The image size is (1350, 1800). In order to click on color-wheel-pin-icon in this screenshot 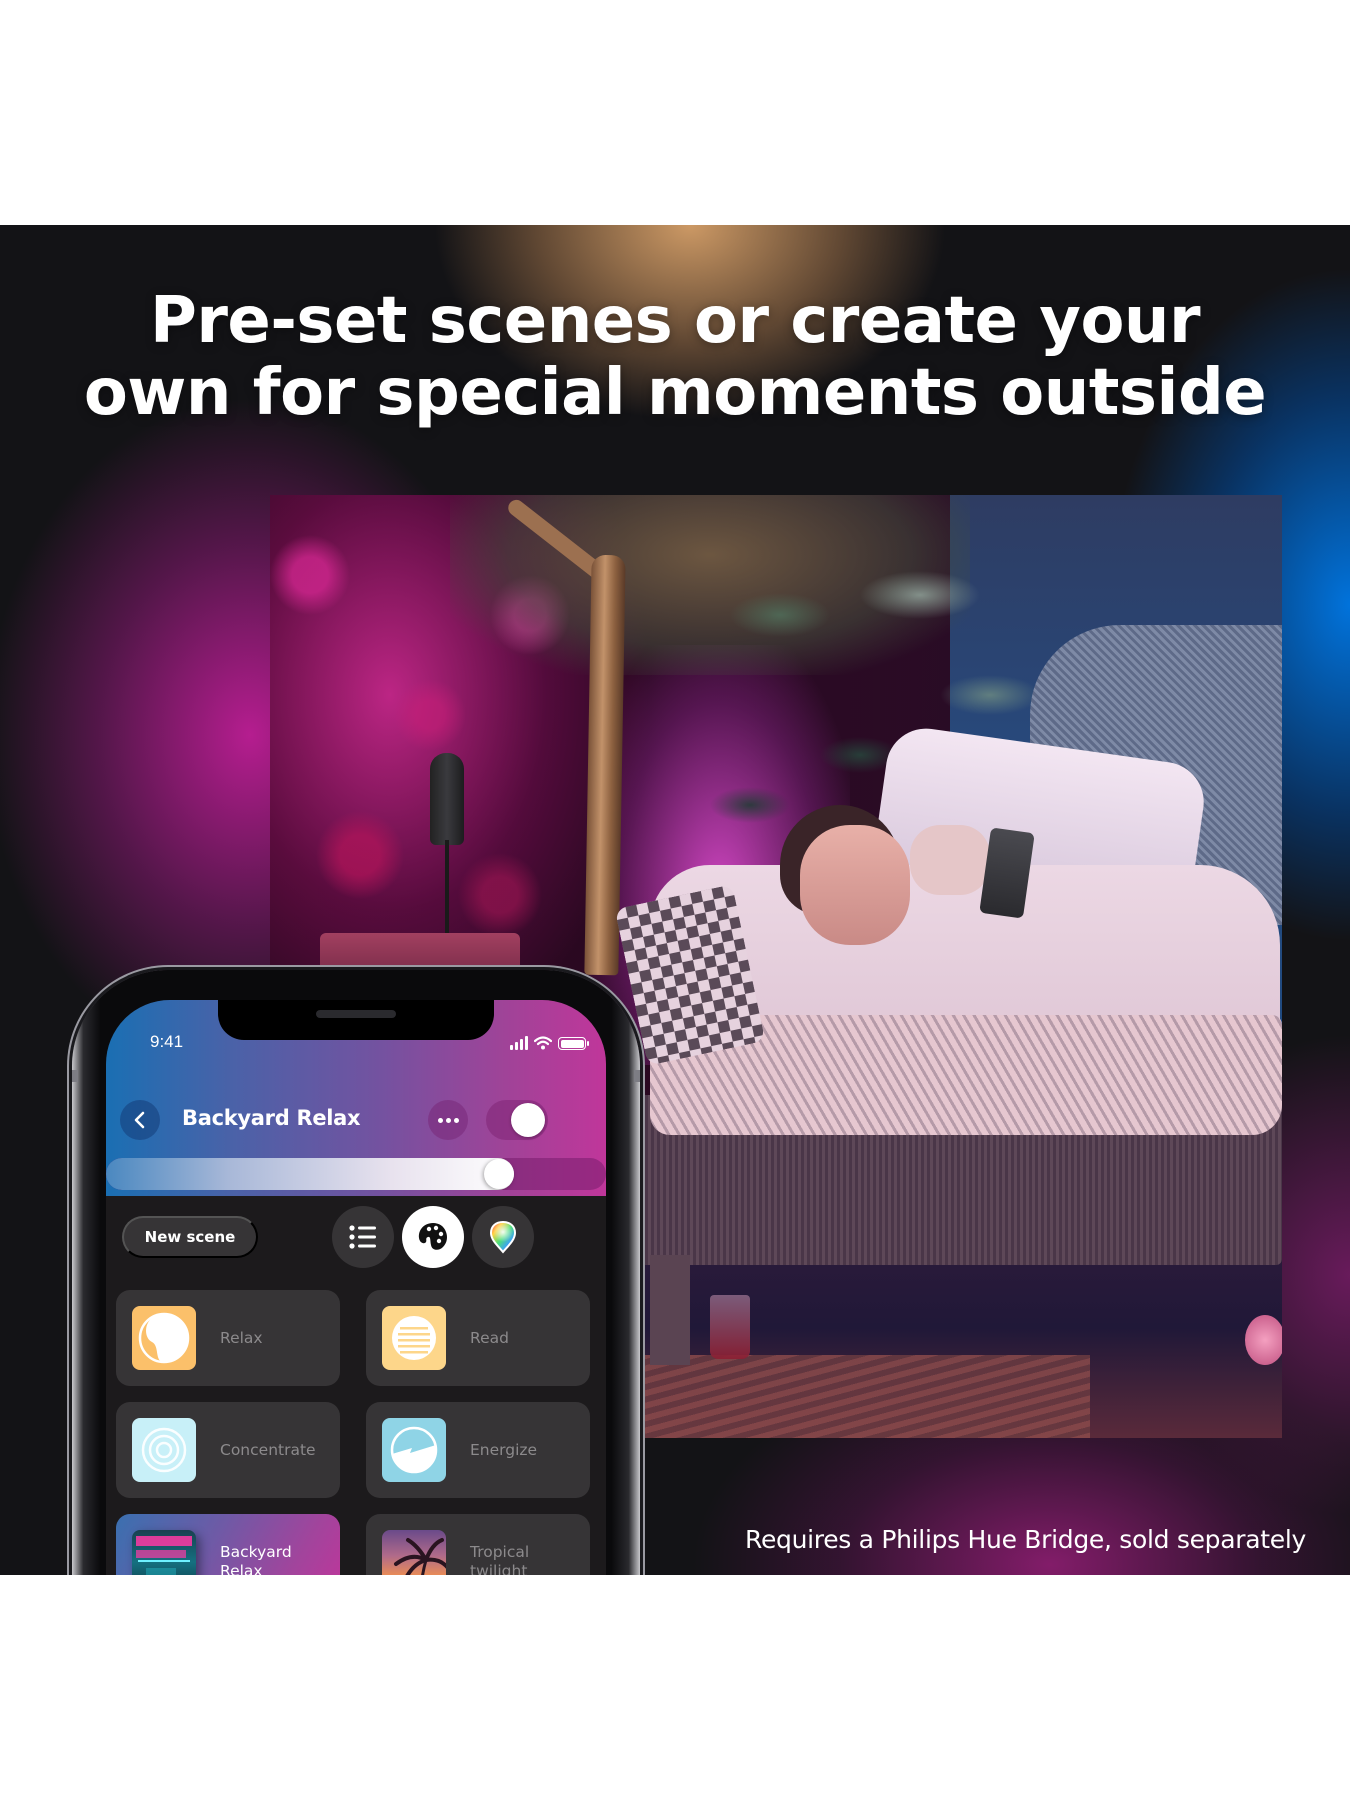, I will do `click(503, 1237)`.